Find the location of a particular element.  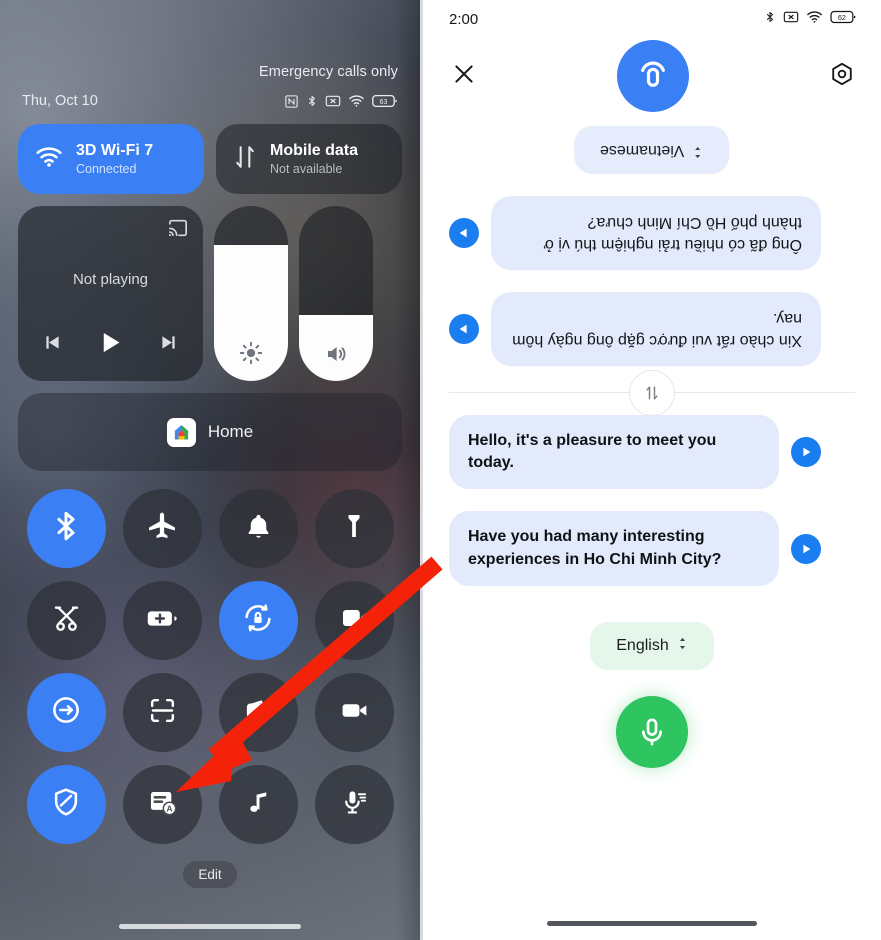

toggle-battery-saver is located at coordinates (162, 620).